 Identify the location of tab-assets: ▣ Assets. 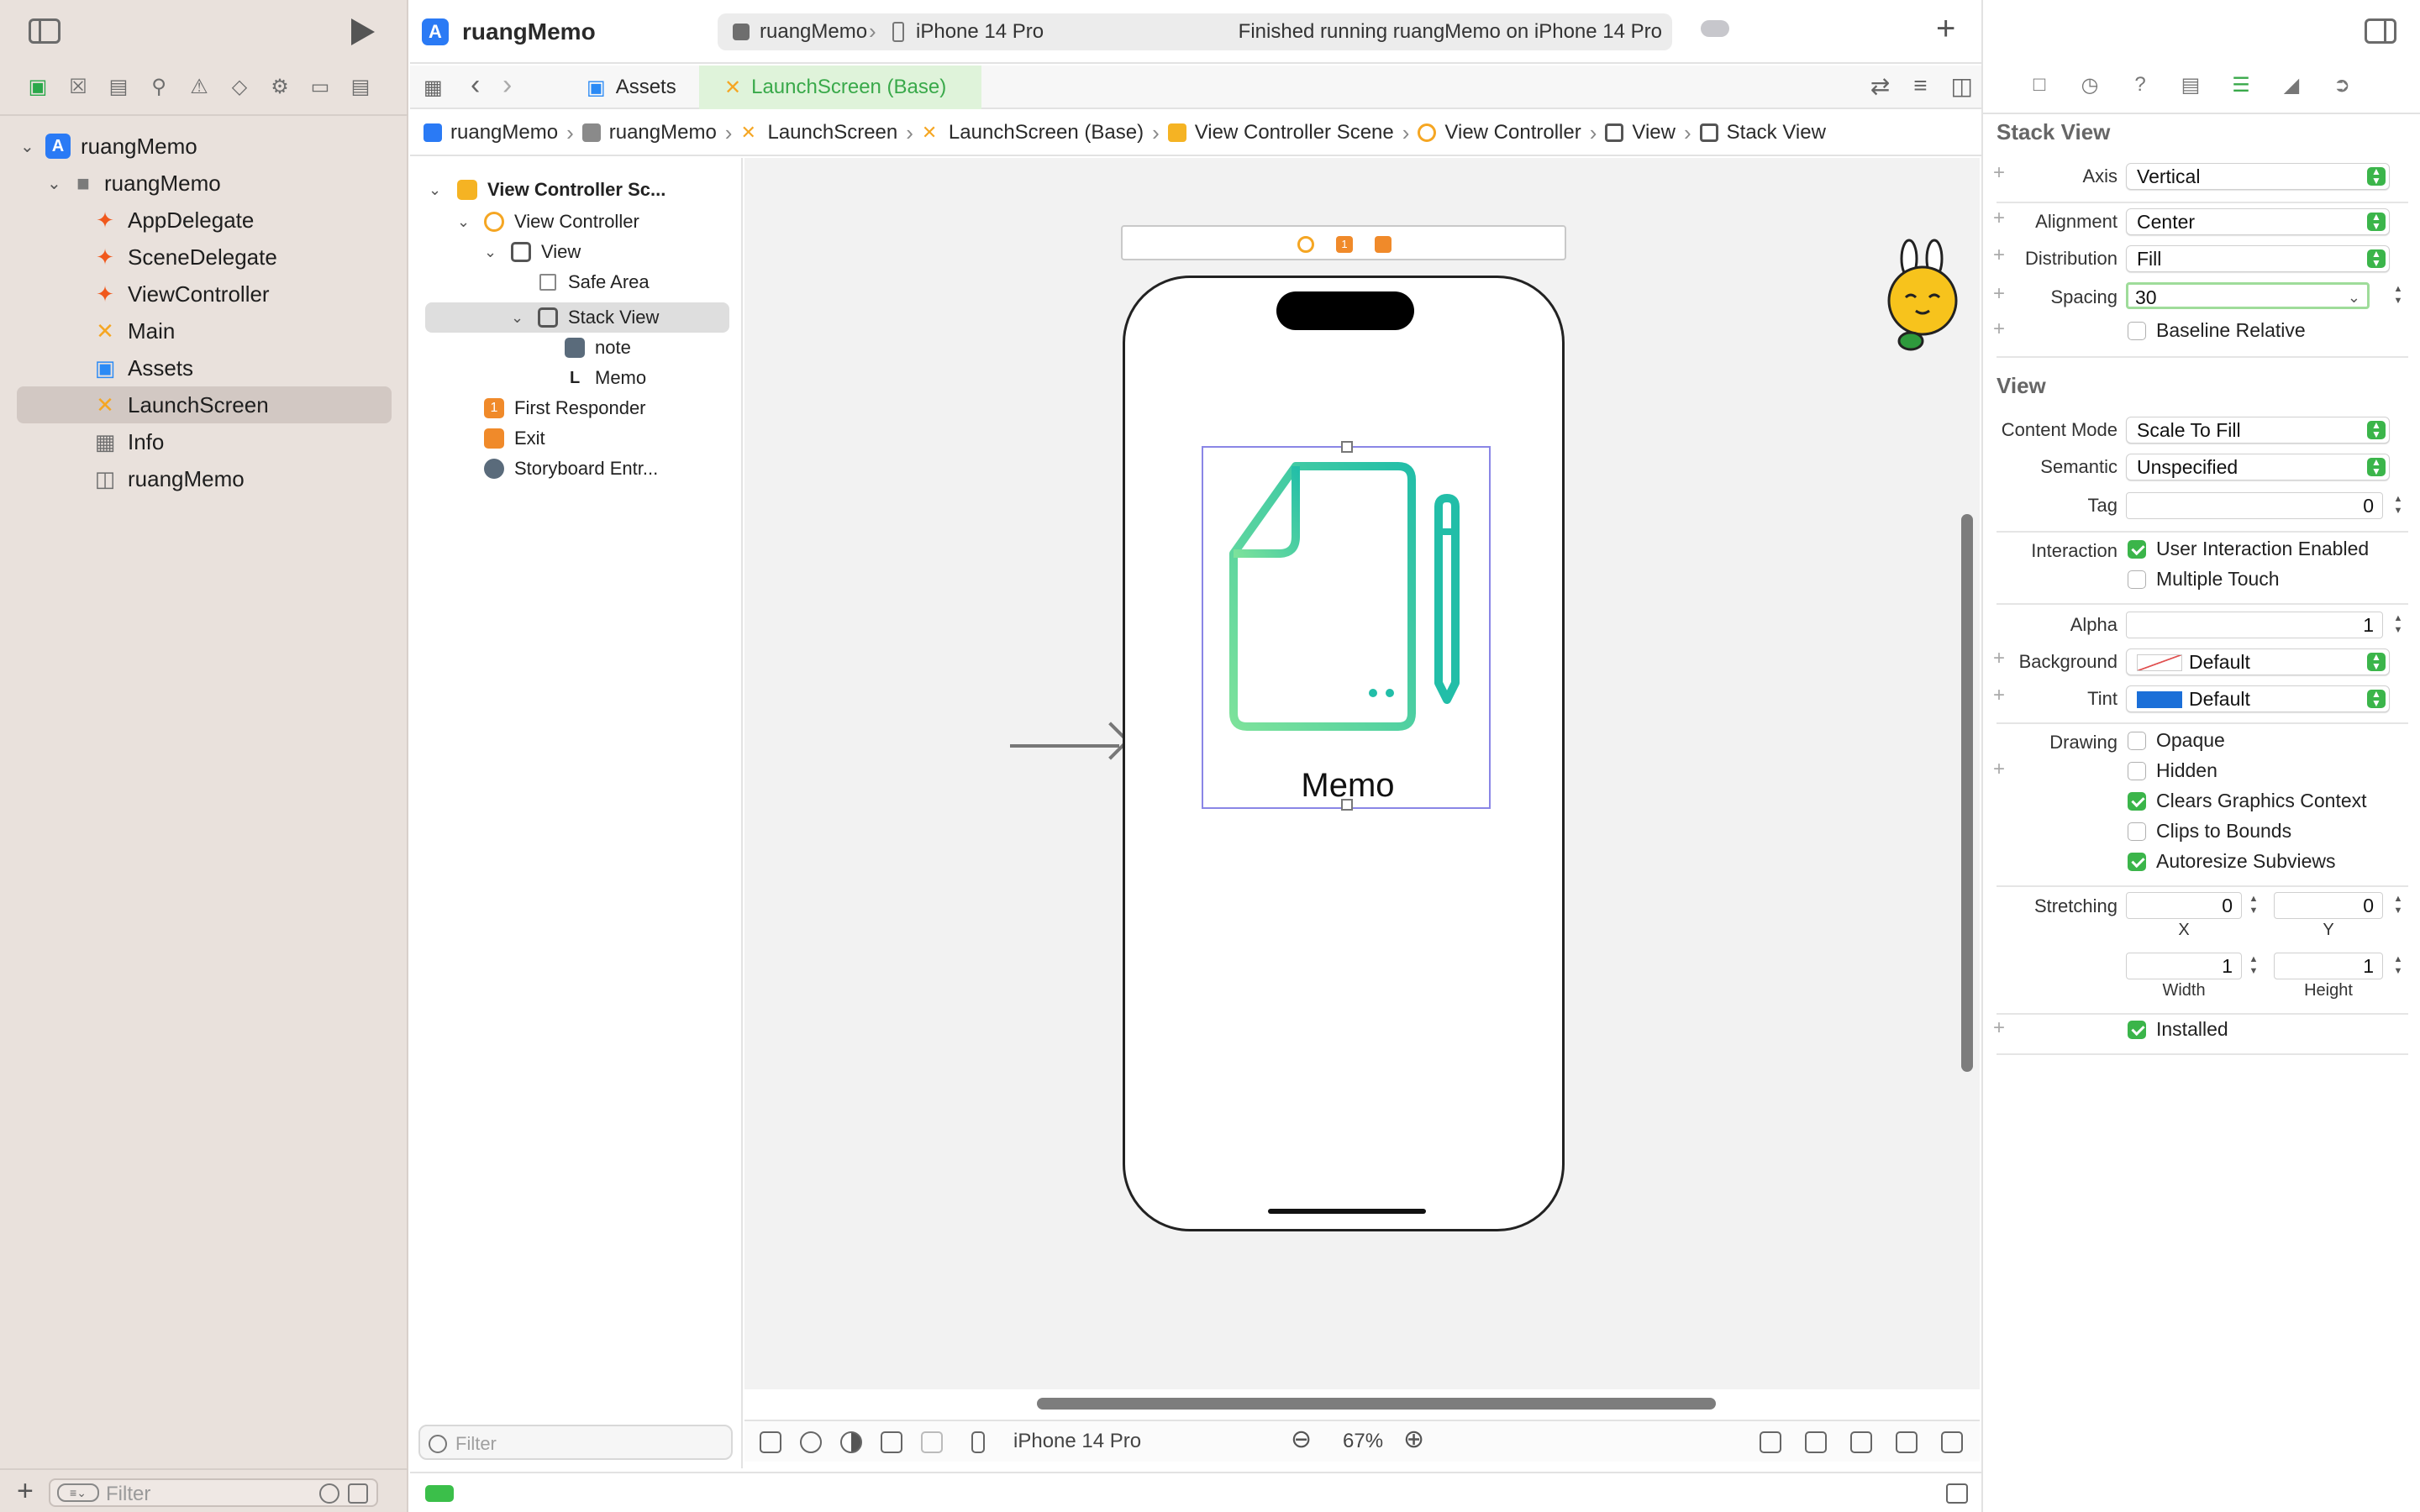
(628, 87).